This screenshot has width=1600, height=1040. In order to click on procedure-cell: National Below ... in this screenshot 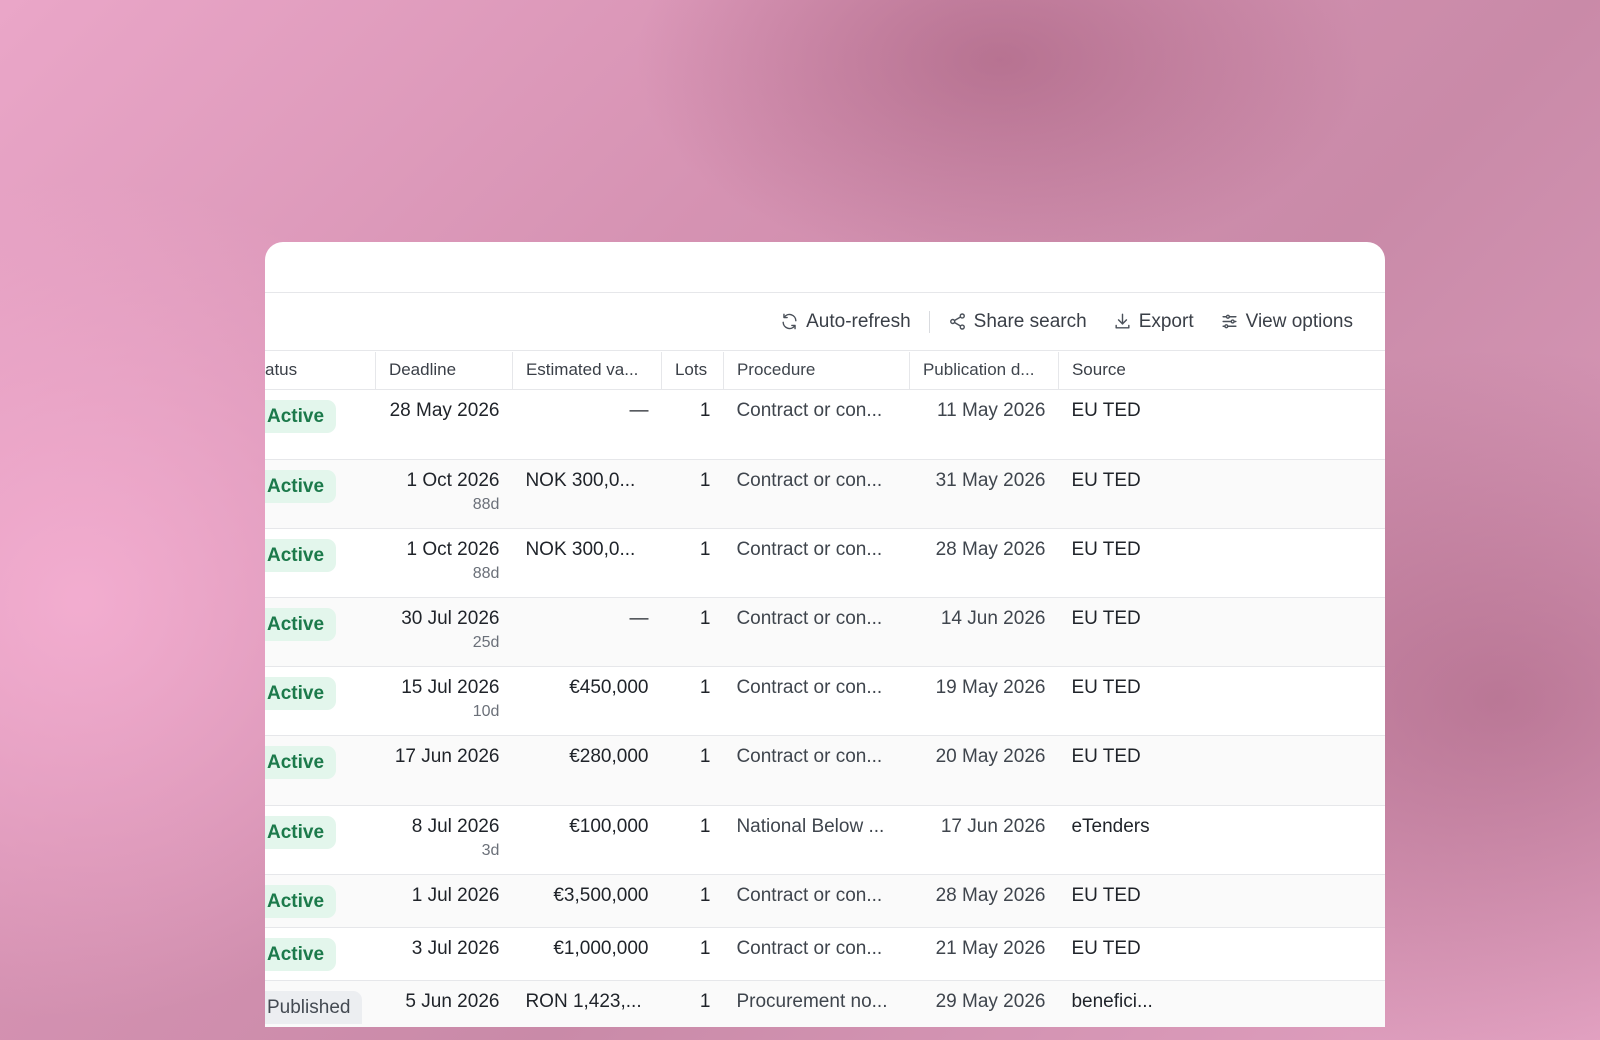, I will do `click(816, 840)`.